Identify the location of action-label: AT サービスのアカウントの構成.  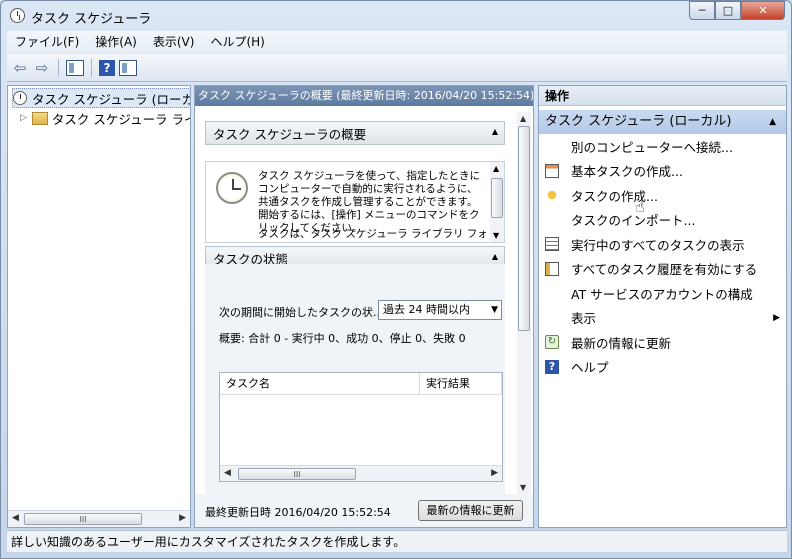
(662, 294).